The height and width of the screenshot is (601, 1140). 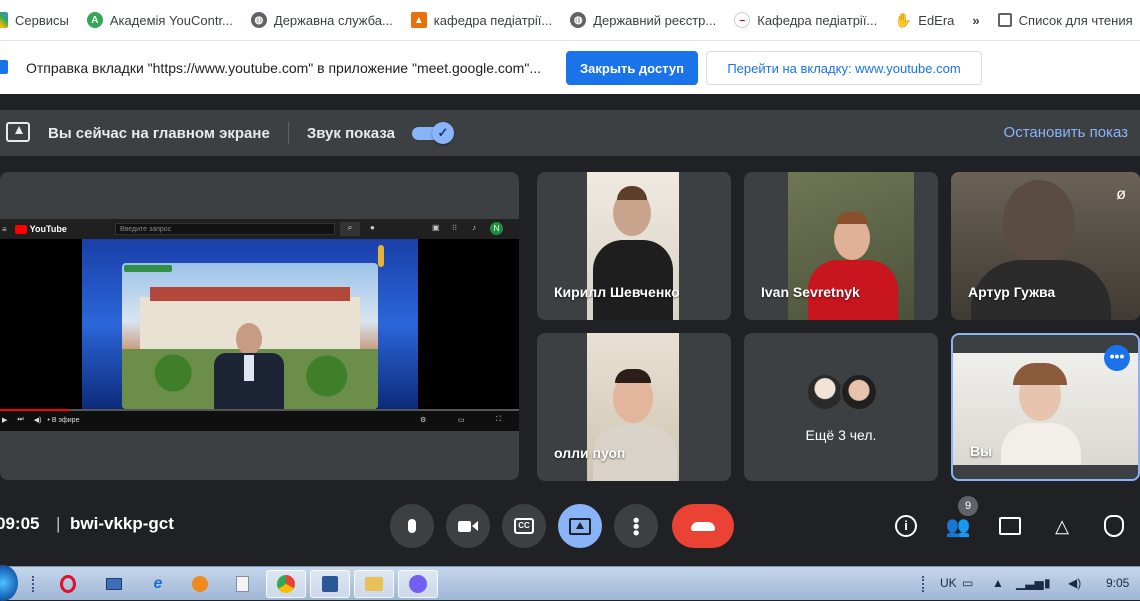 I want to click on activities-icon: △, so click(x=1062, y=525).